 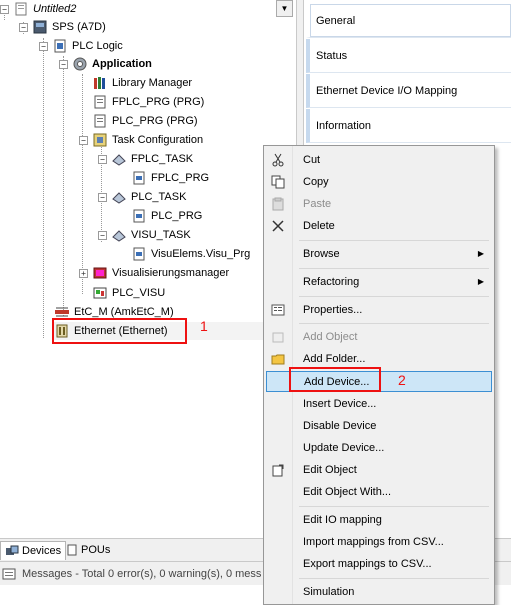 I want to click on tab-pous: POUs, so click(x=88, y=550).